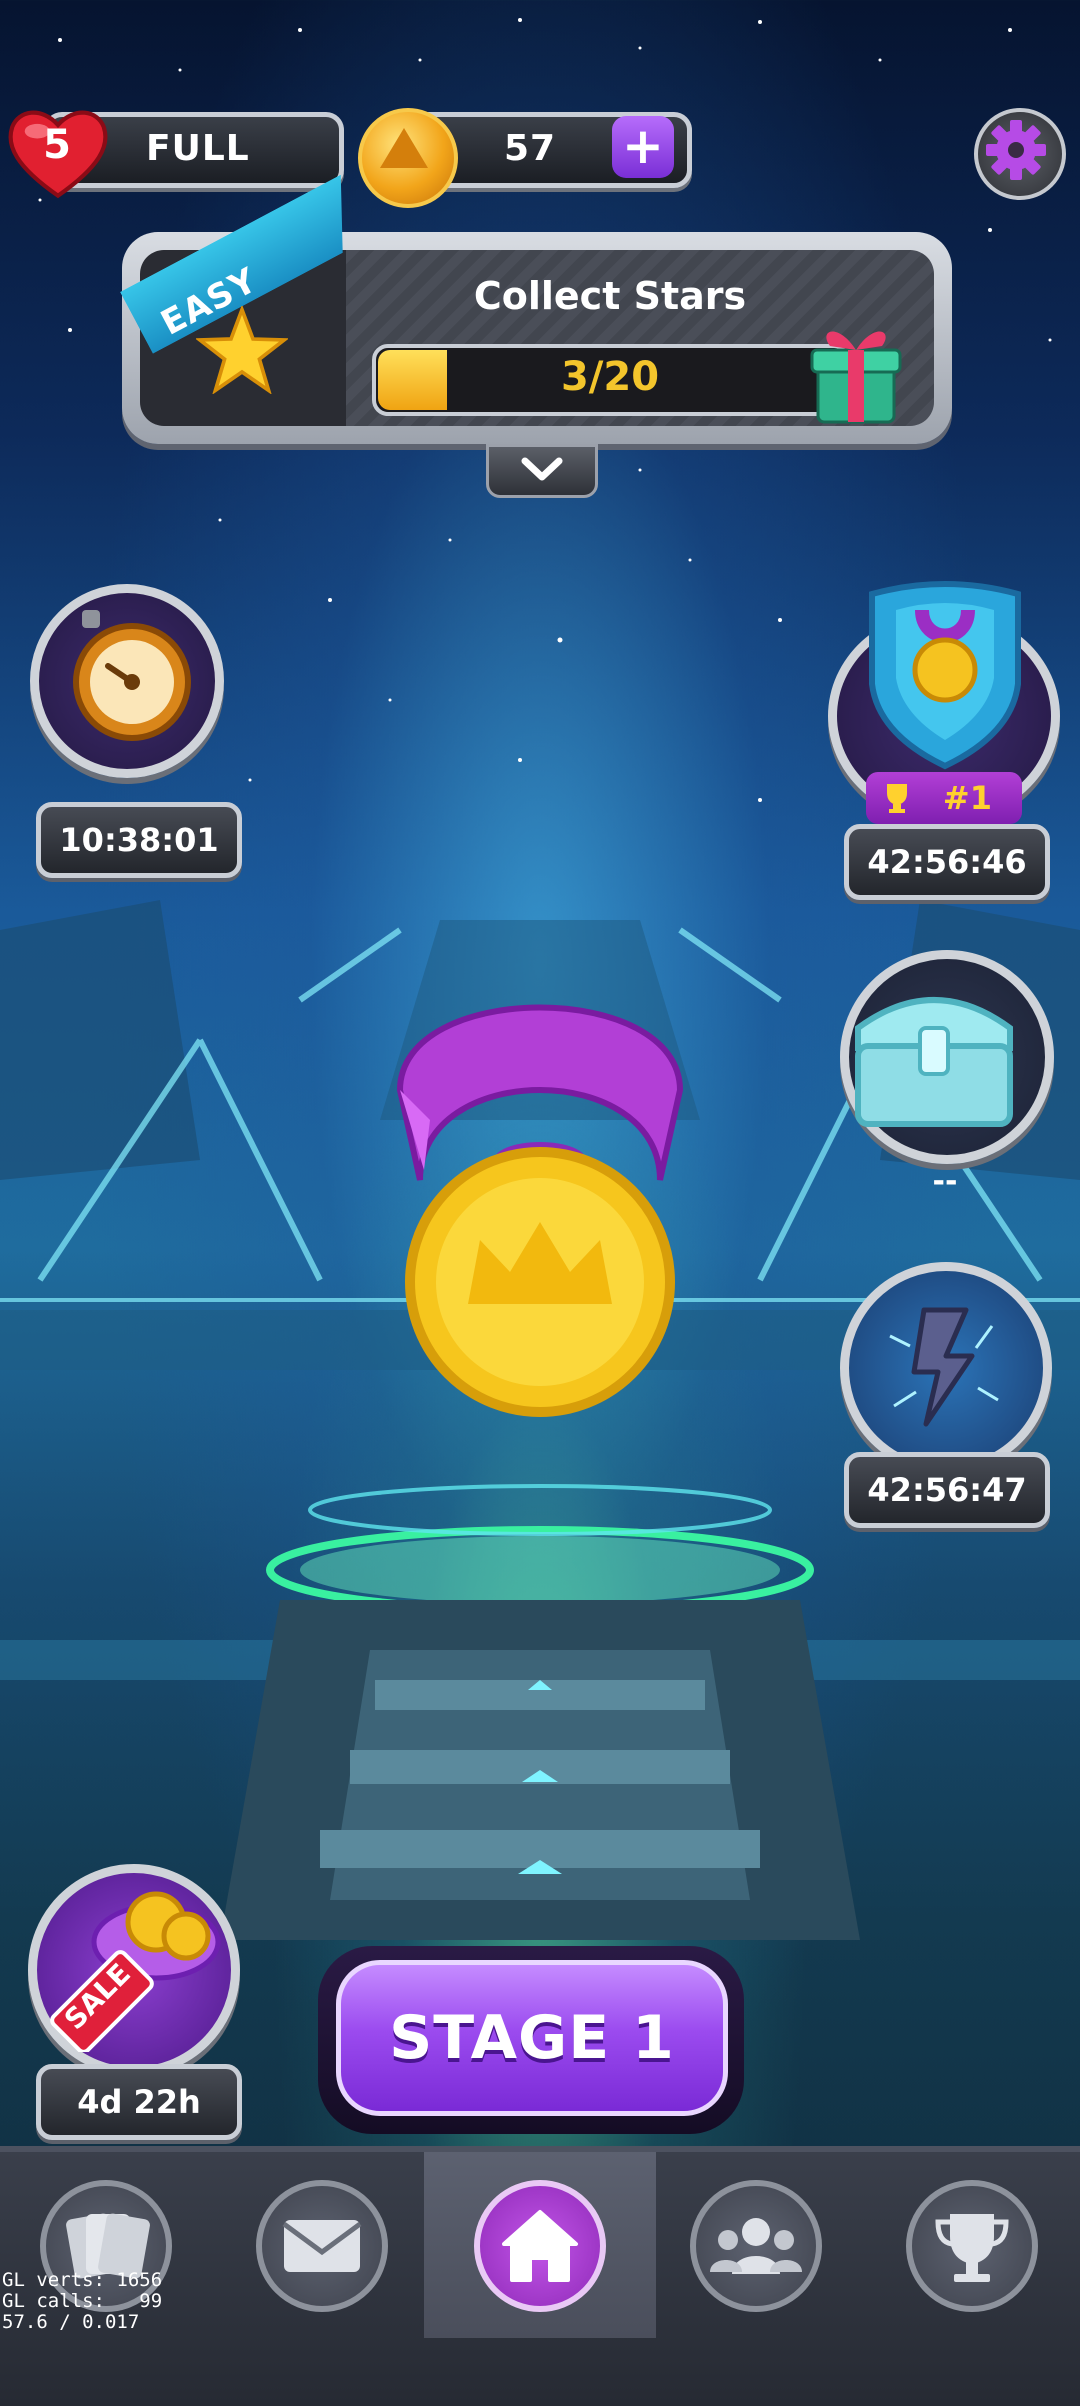  What do you see at coordinates (139, 2102) in the screenshot?
I see `sale-timer: 4d 22h` at bounding box center [139, 2102].